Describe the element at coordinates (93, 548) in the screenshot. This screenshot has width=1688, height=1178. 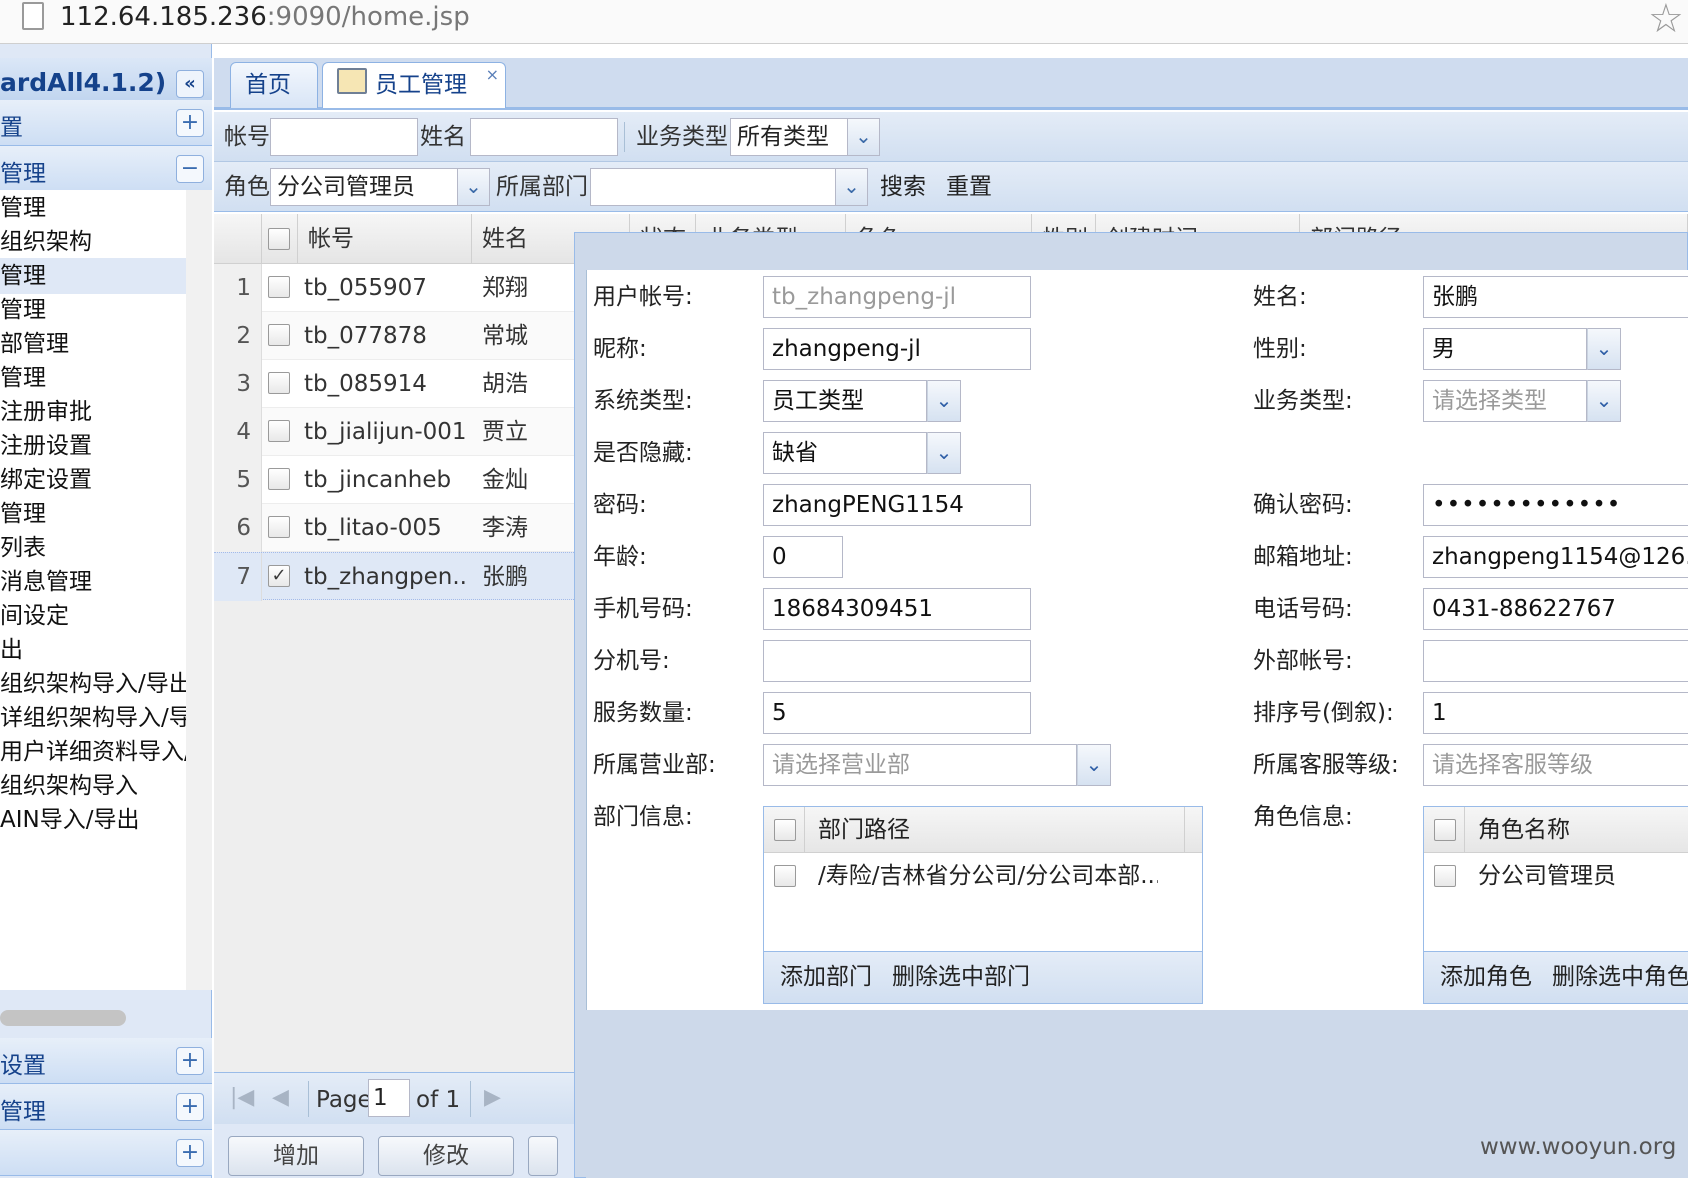
I see `sidebar-item: 列表` at that location.